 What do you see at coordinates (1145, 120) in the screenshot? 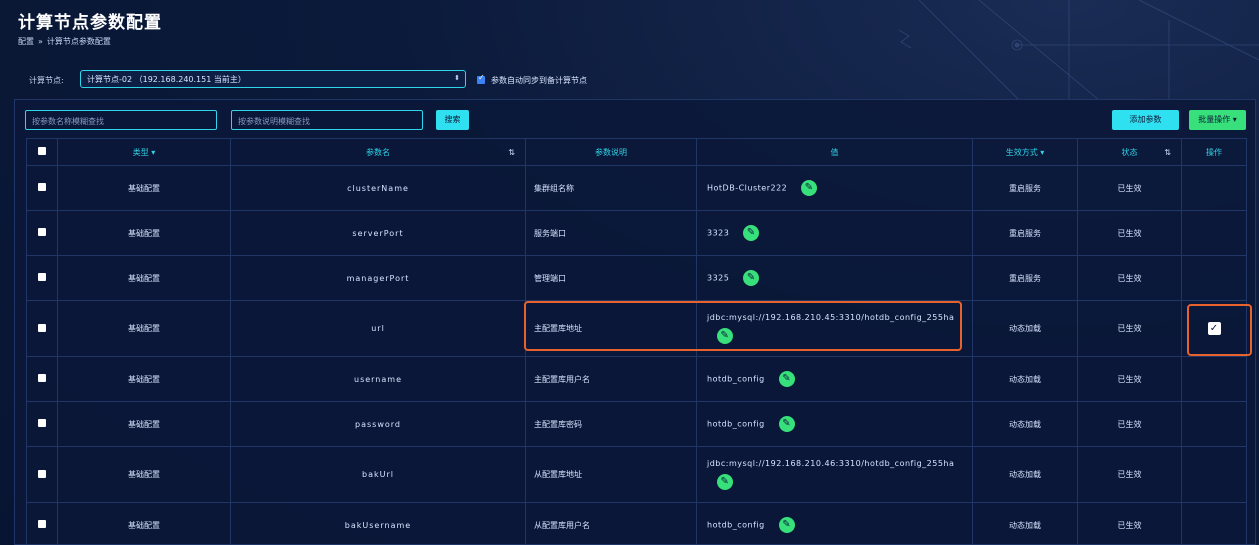
I see `add-param-button: 添加参数` at bounding box center [1145, 120].